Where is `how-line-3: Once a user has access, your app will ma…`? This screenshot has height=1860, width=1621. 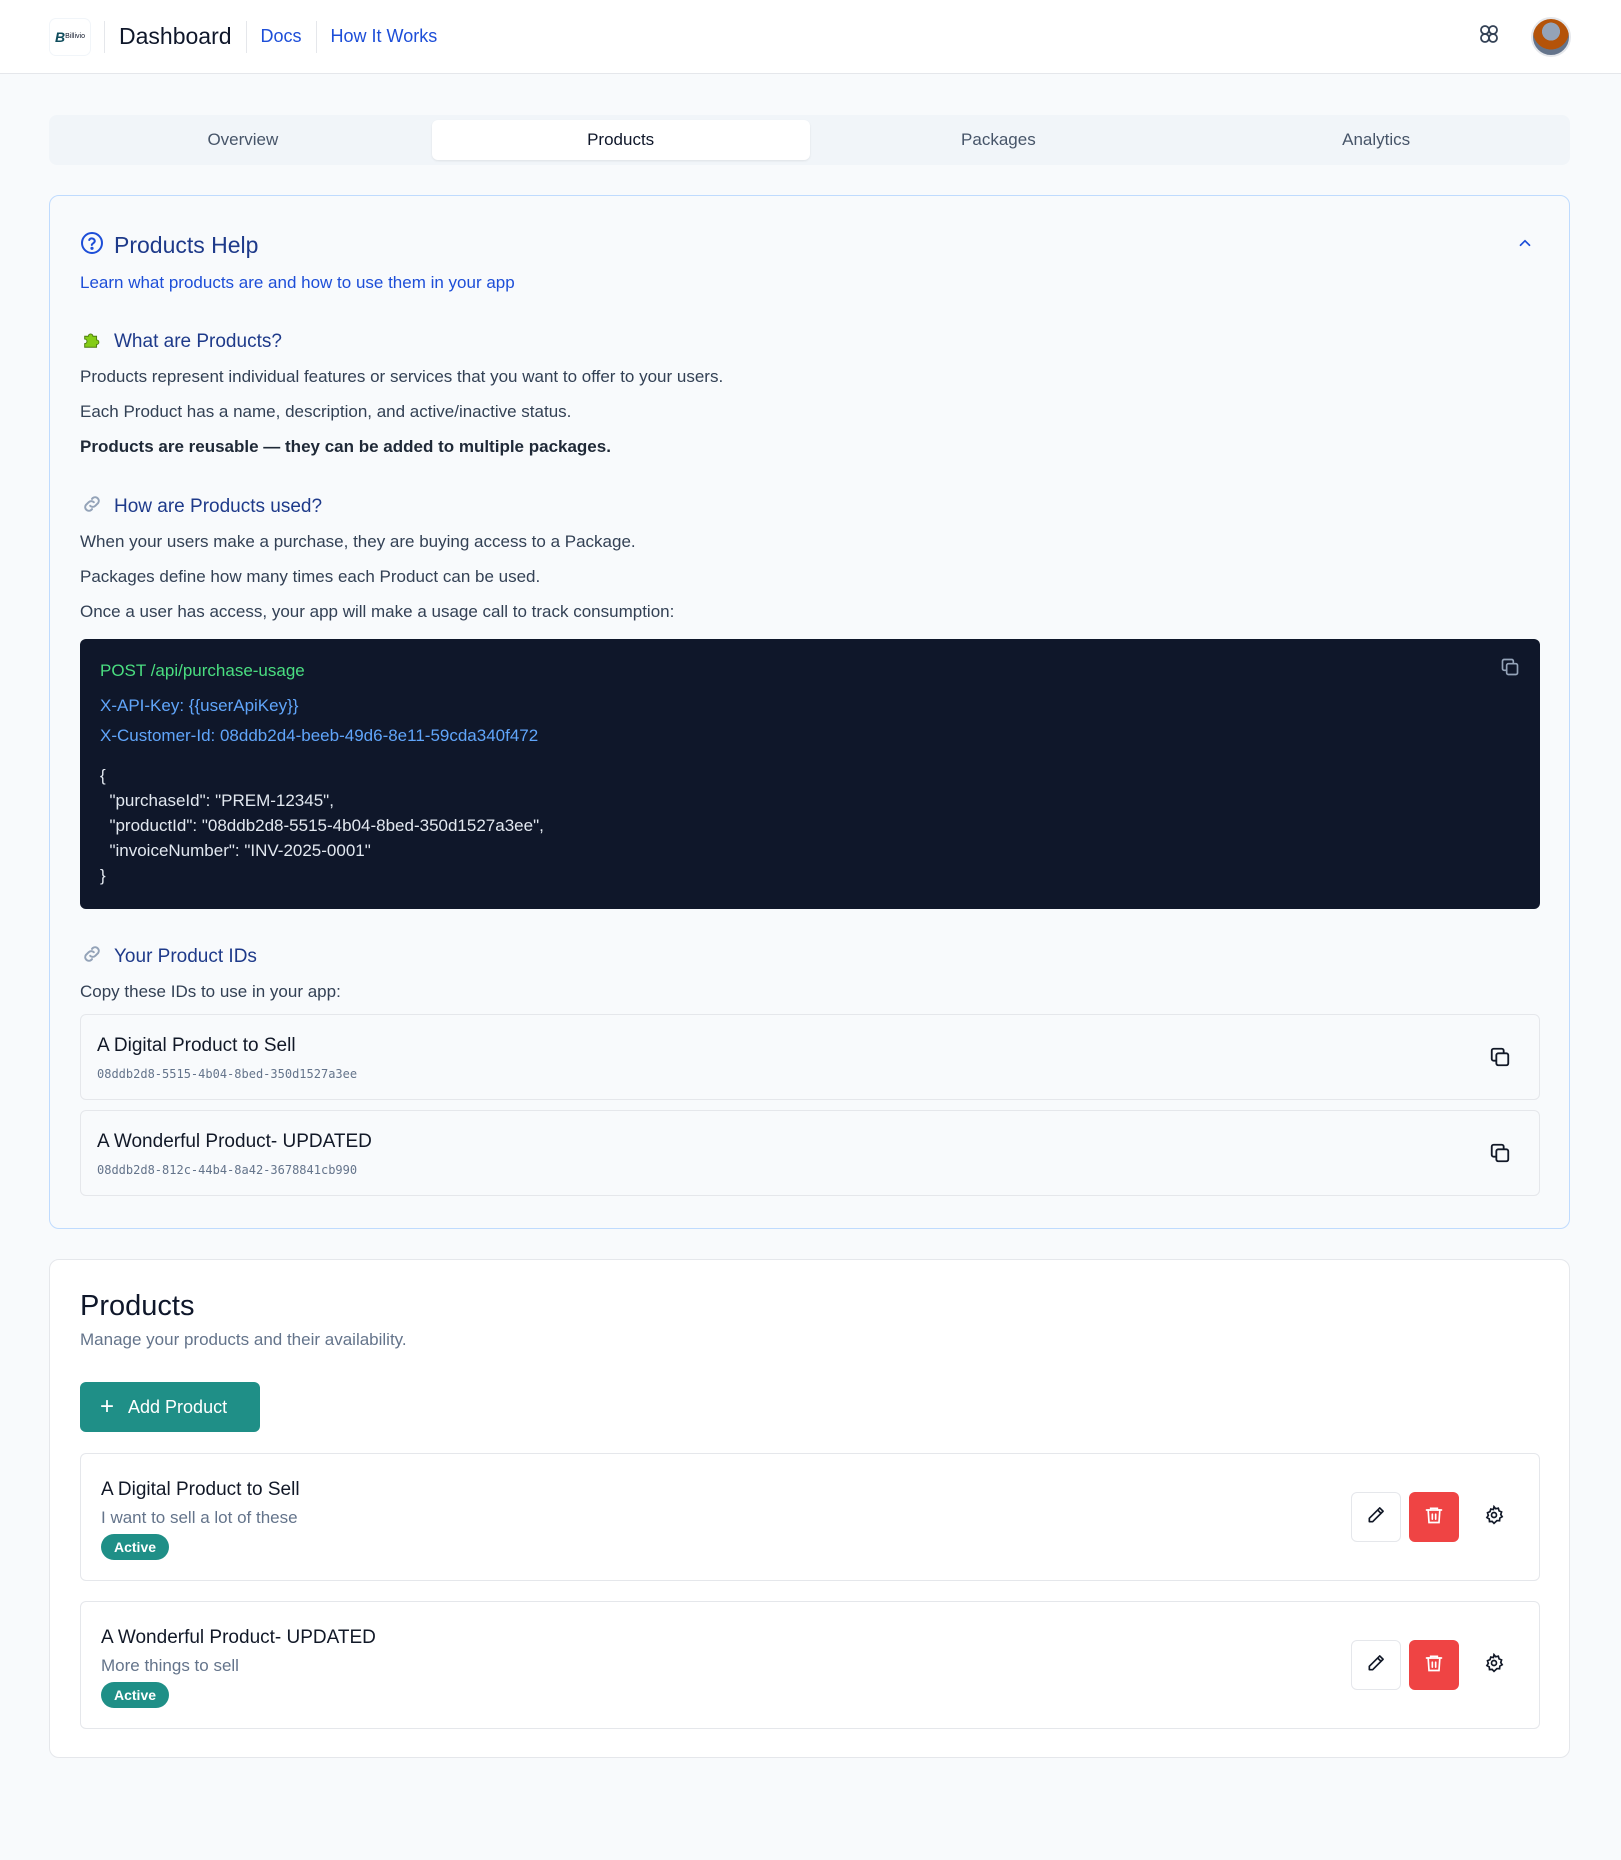
how-line-3: Once a user has access, your app will ma… is located at coordinates (377, 611).